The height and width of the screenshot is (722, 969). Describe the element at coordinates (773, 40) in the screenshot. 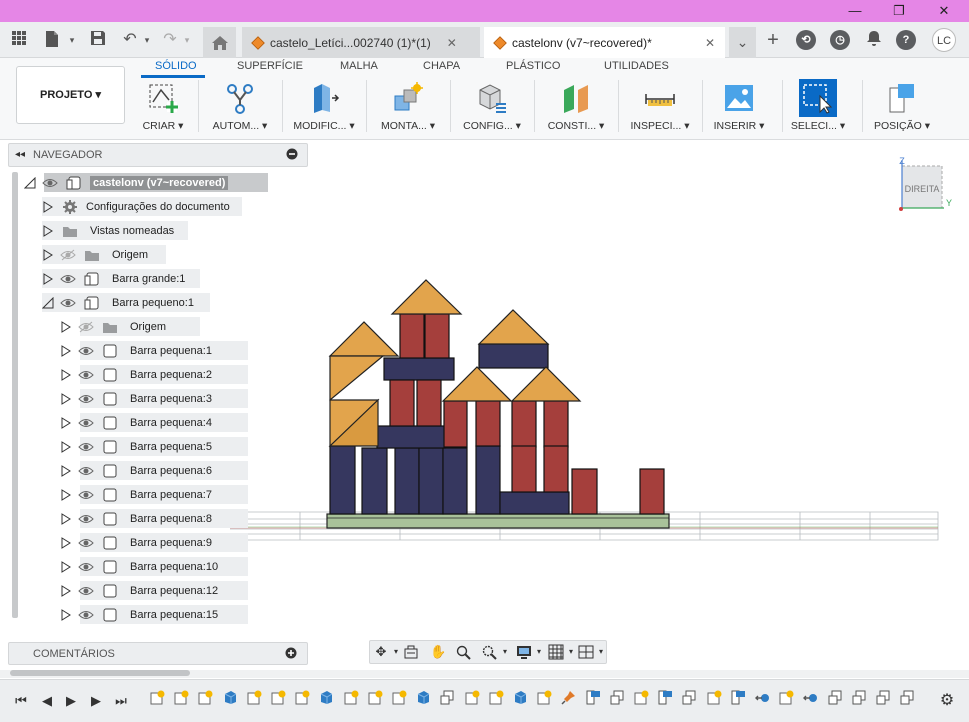

I see `new-tab-plus-icon: +` at that location.